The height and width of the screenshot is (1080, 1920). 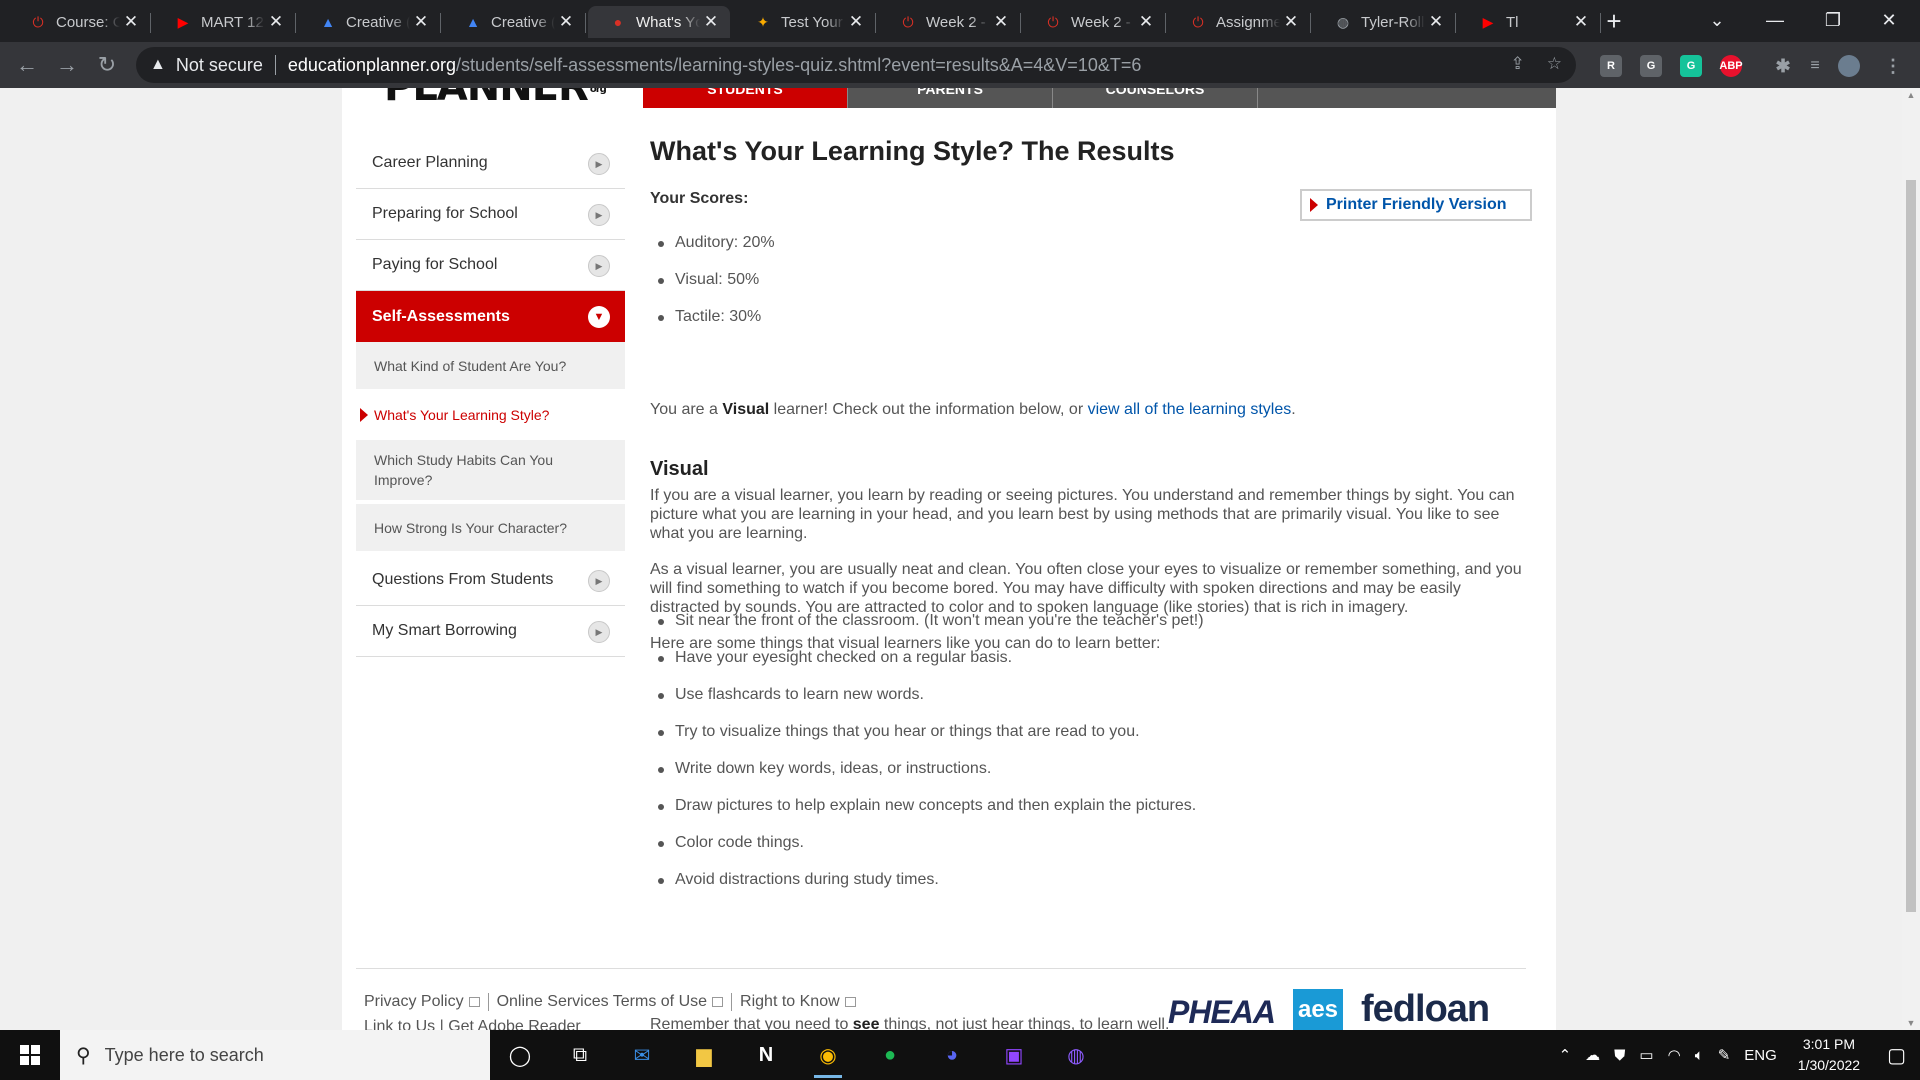 What do you see at coordinates (1014, 1055) in the screenshot?
I see `twitch-icon: ▣` at bounding box center [1014, 1055].